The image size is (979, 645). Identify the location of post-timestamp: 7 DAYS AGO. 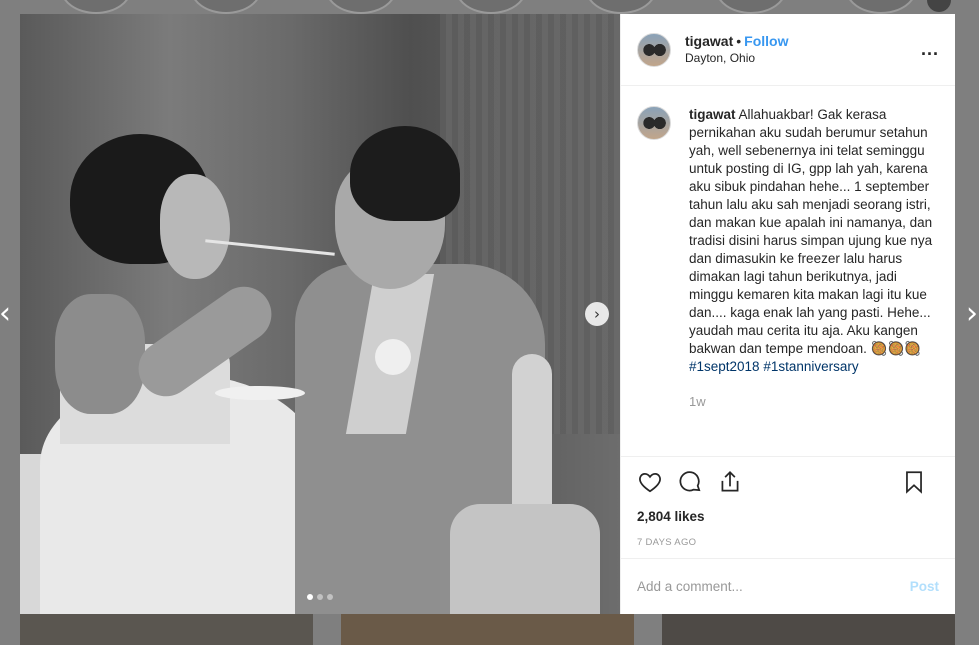
(667, 542).